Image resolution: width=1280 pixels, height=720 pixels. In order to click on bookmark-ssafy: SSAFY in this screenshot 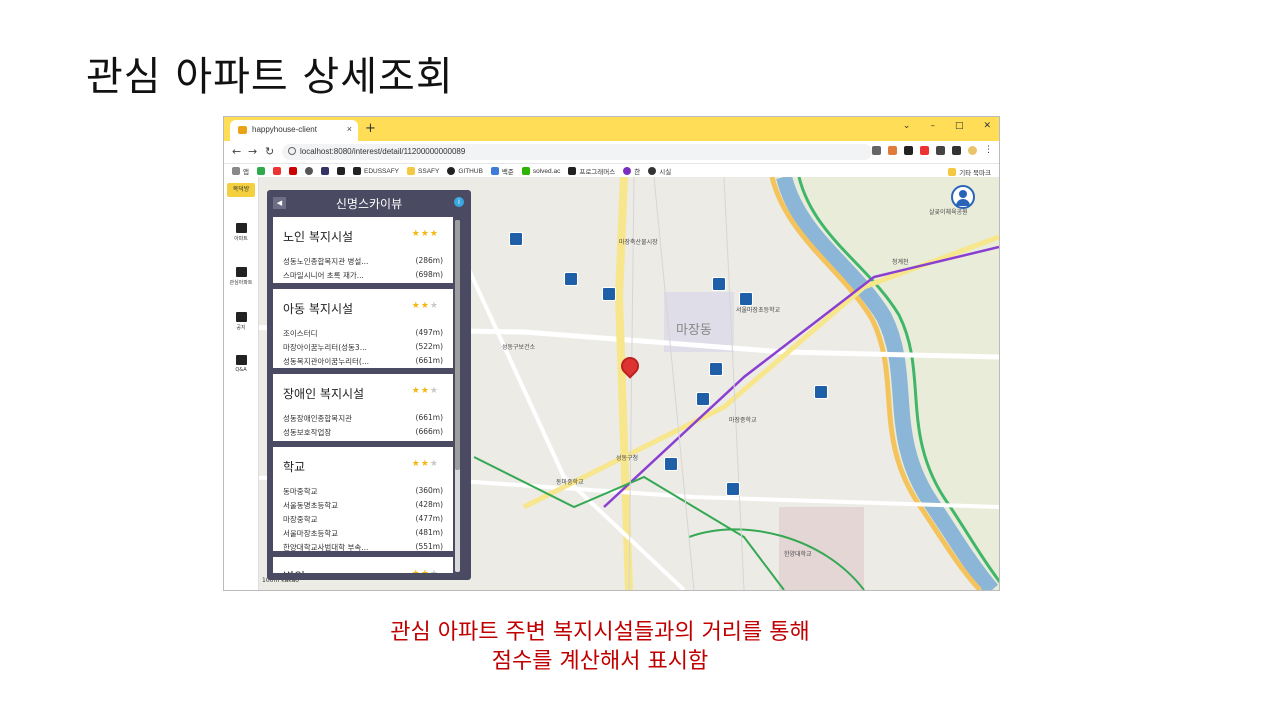, I will do `click(423, 171)`.